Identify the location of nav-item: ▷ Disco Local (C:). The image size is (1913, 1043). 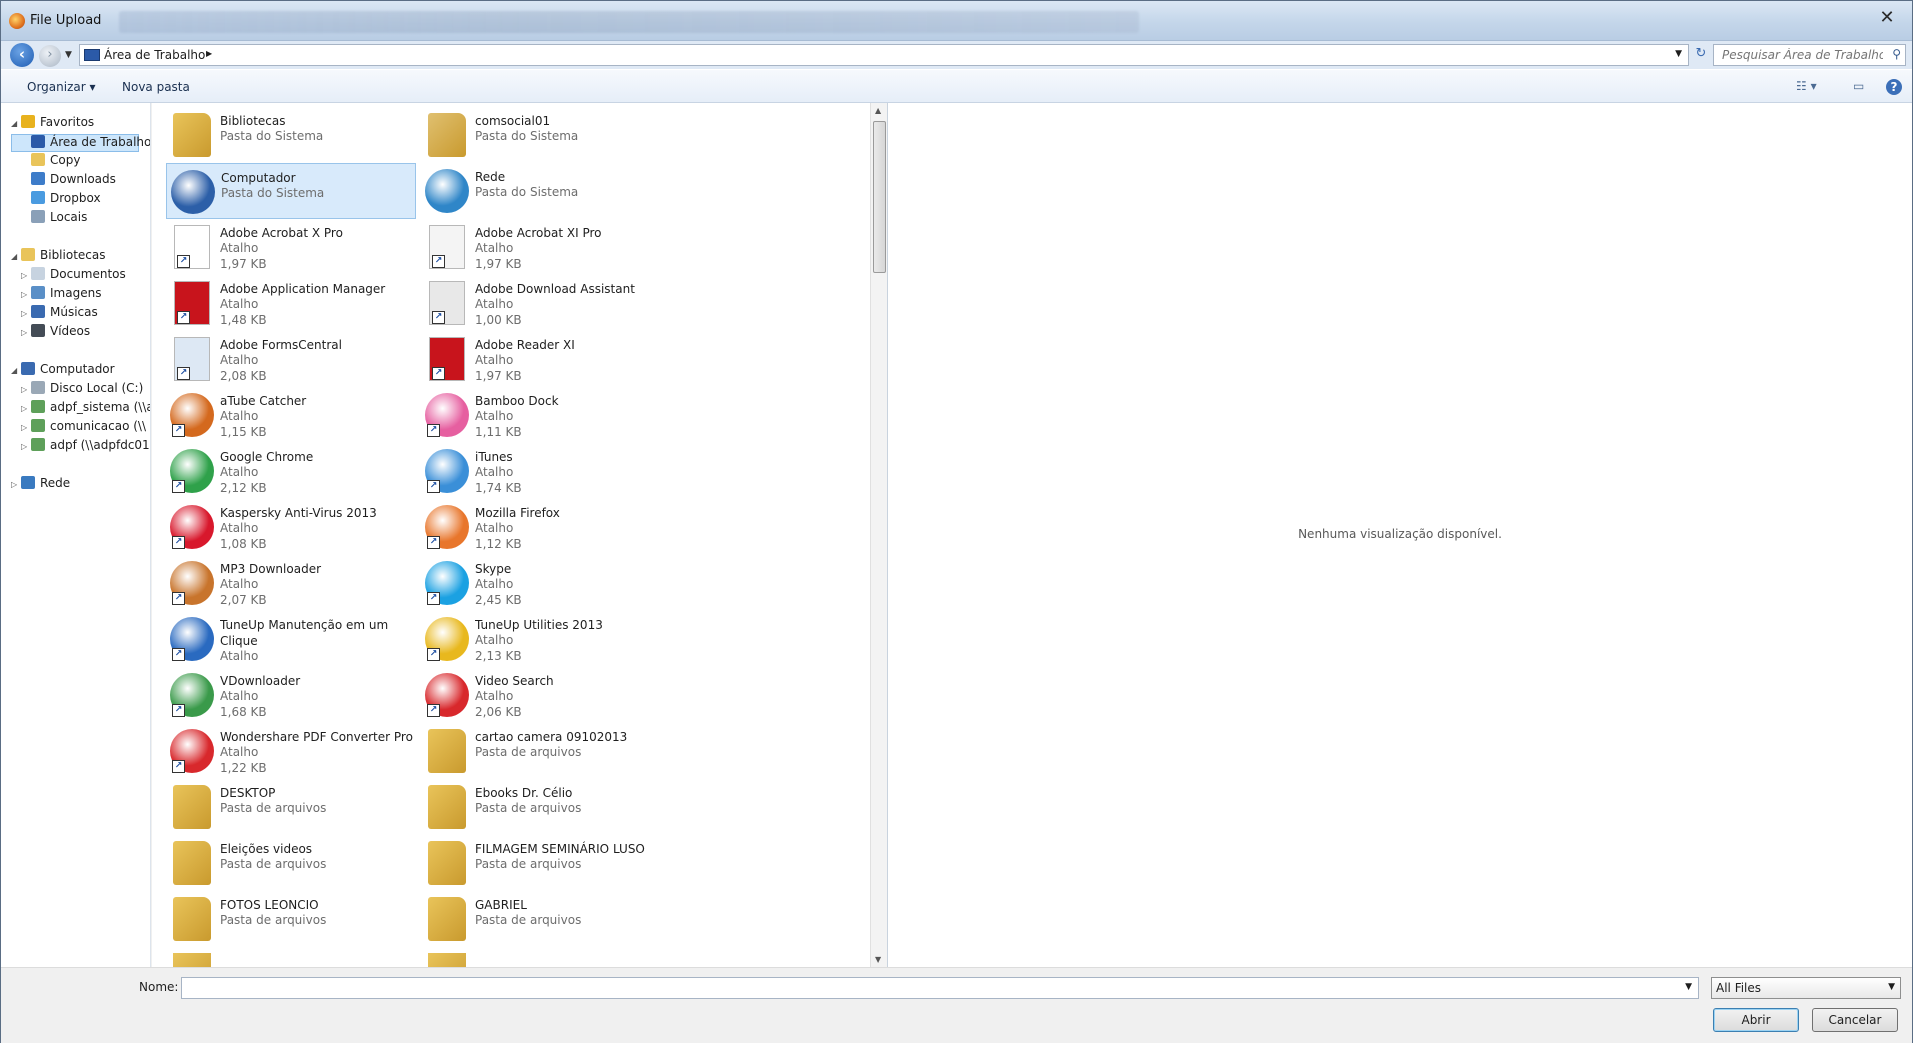
(82, 390).